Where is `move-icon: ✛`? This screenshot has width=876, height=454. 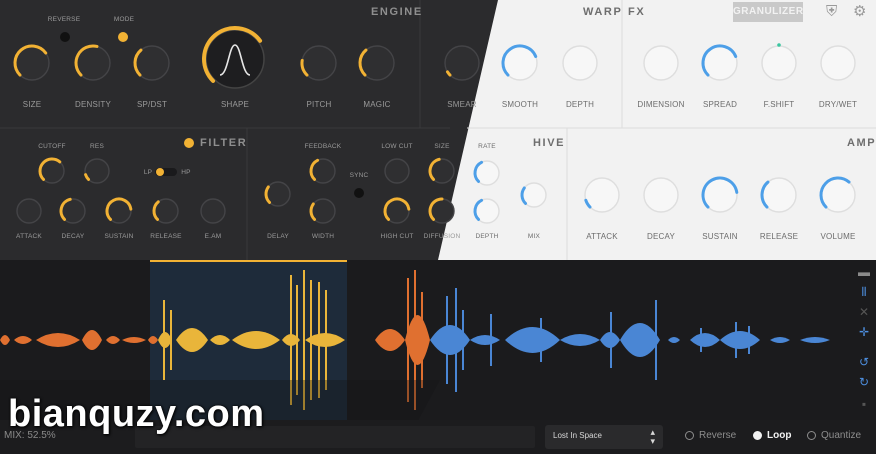 move-icon: ✛ is located at coordinates (864, 332).